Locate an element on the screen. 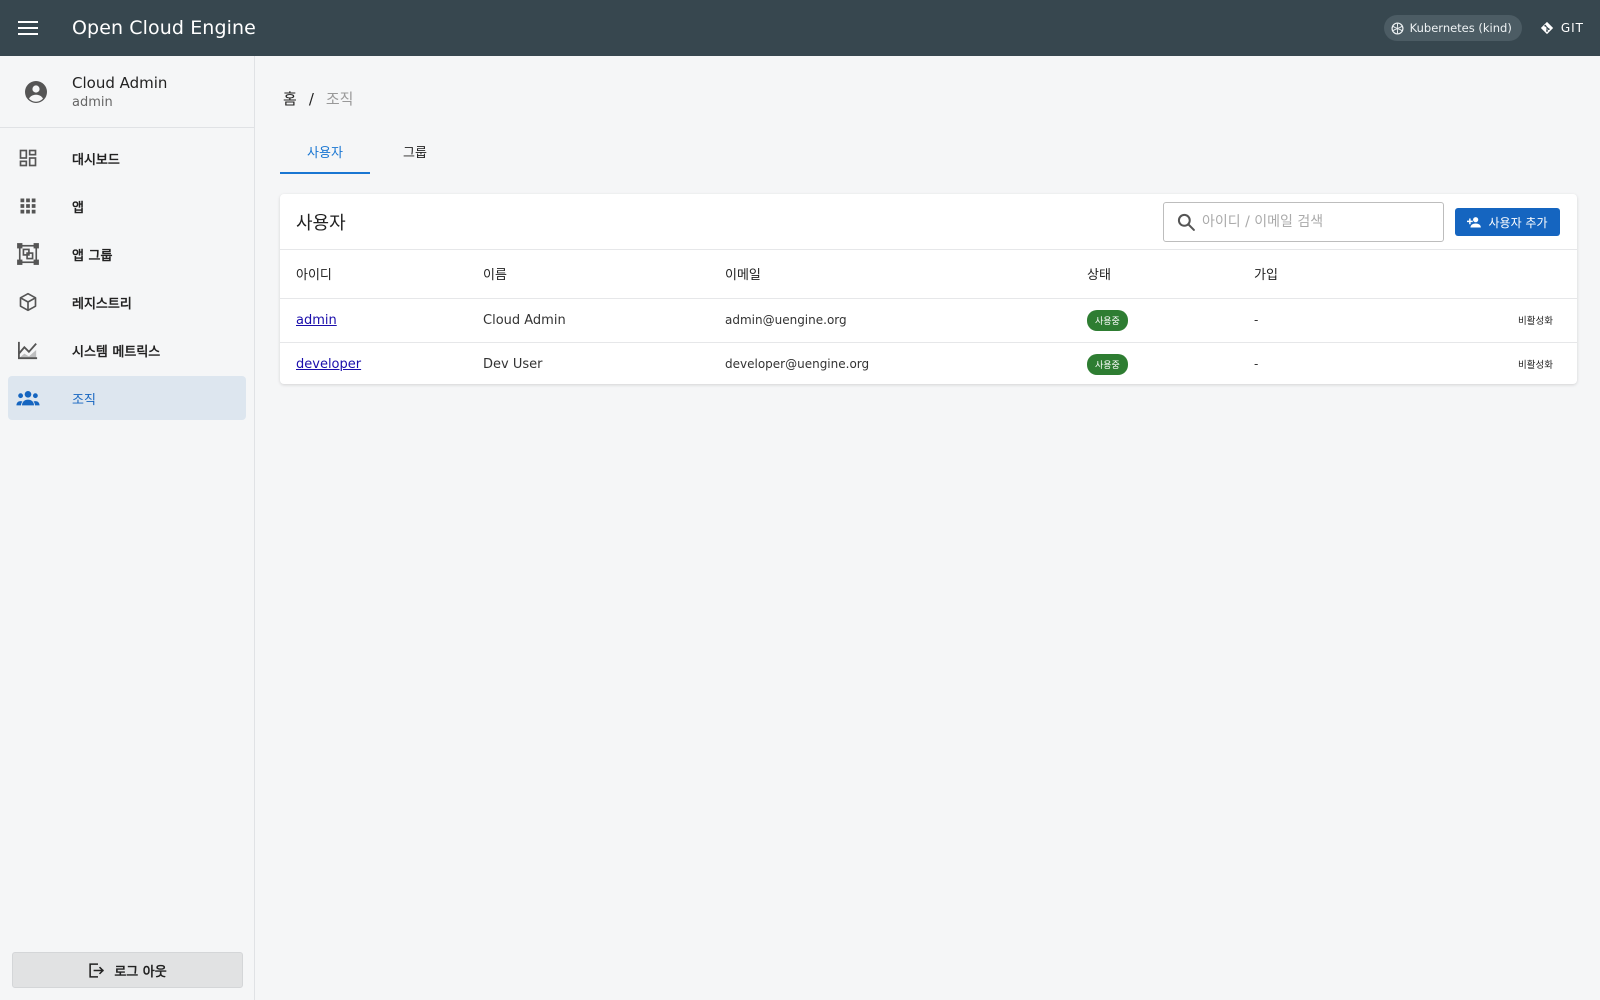 The image size is (1600, 1000). nav-label: 레지스트리 is located at coordinates (102, 304).